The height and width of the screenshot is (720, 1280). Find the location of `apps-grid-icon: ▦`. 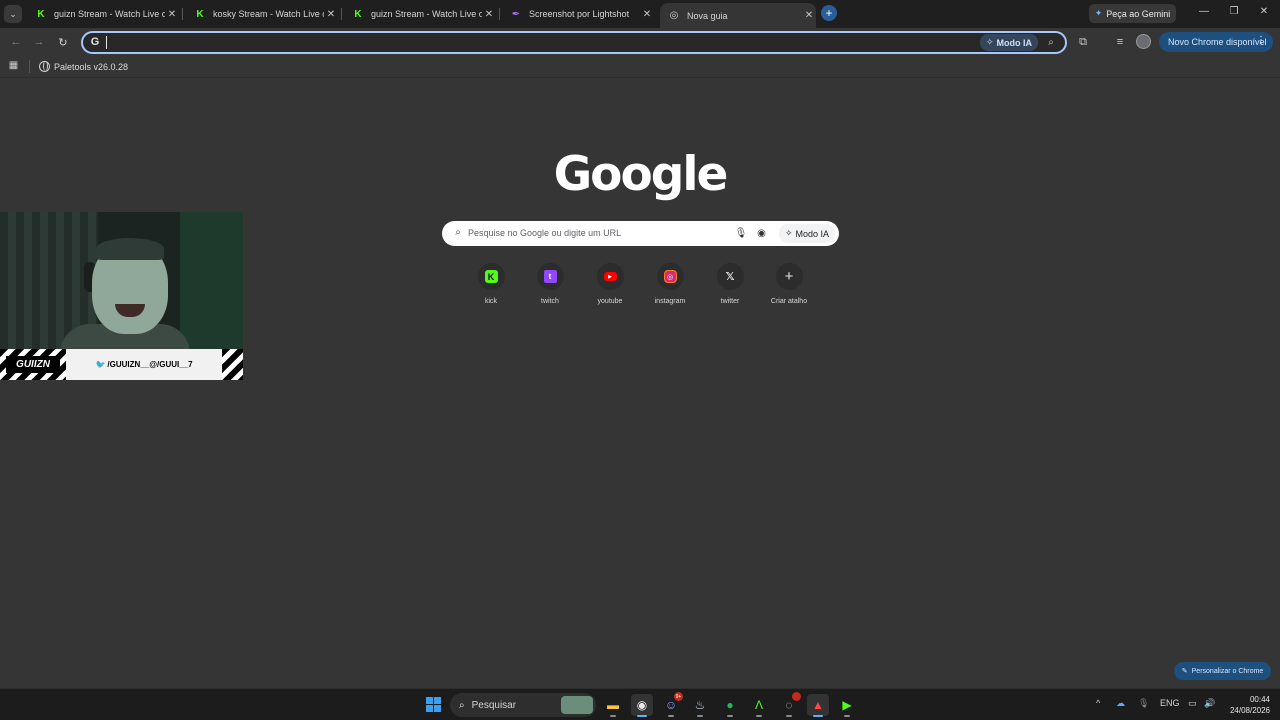

apps-grid-icon: ▦ is located at coordinates (13, 65).